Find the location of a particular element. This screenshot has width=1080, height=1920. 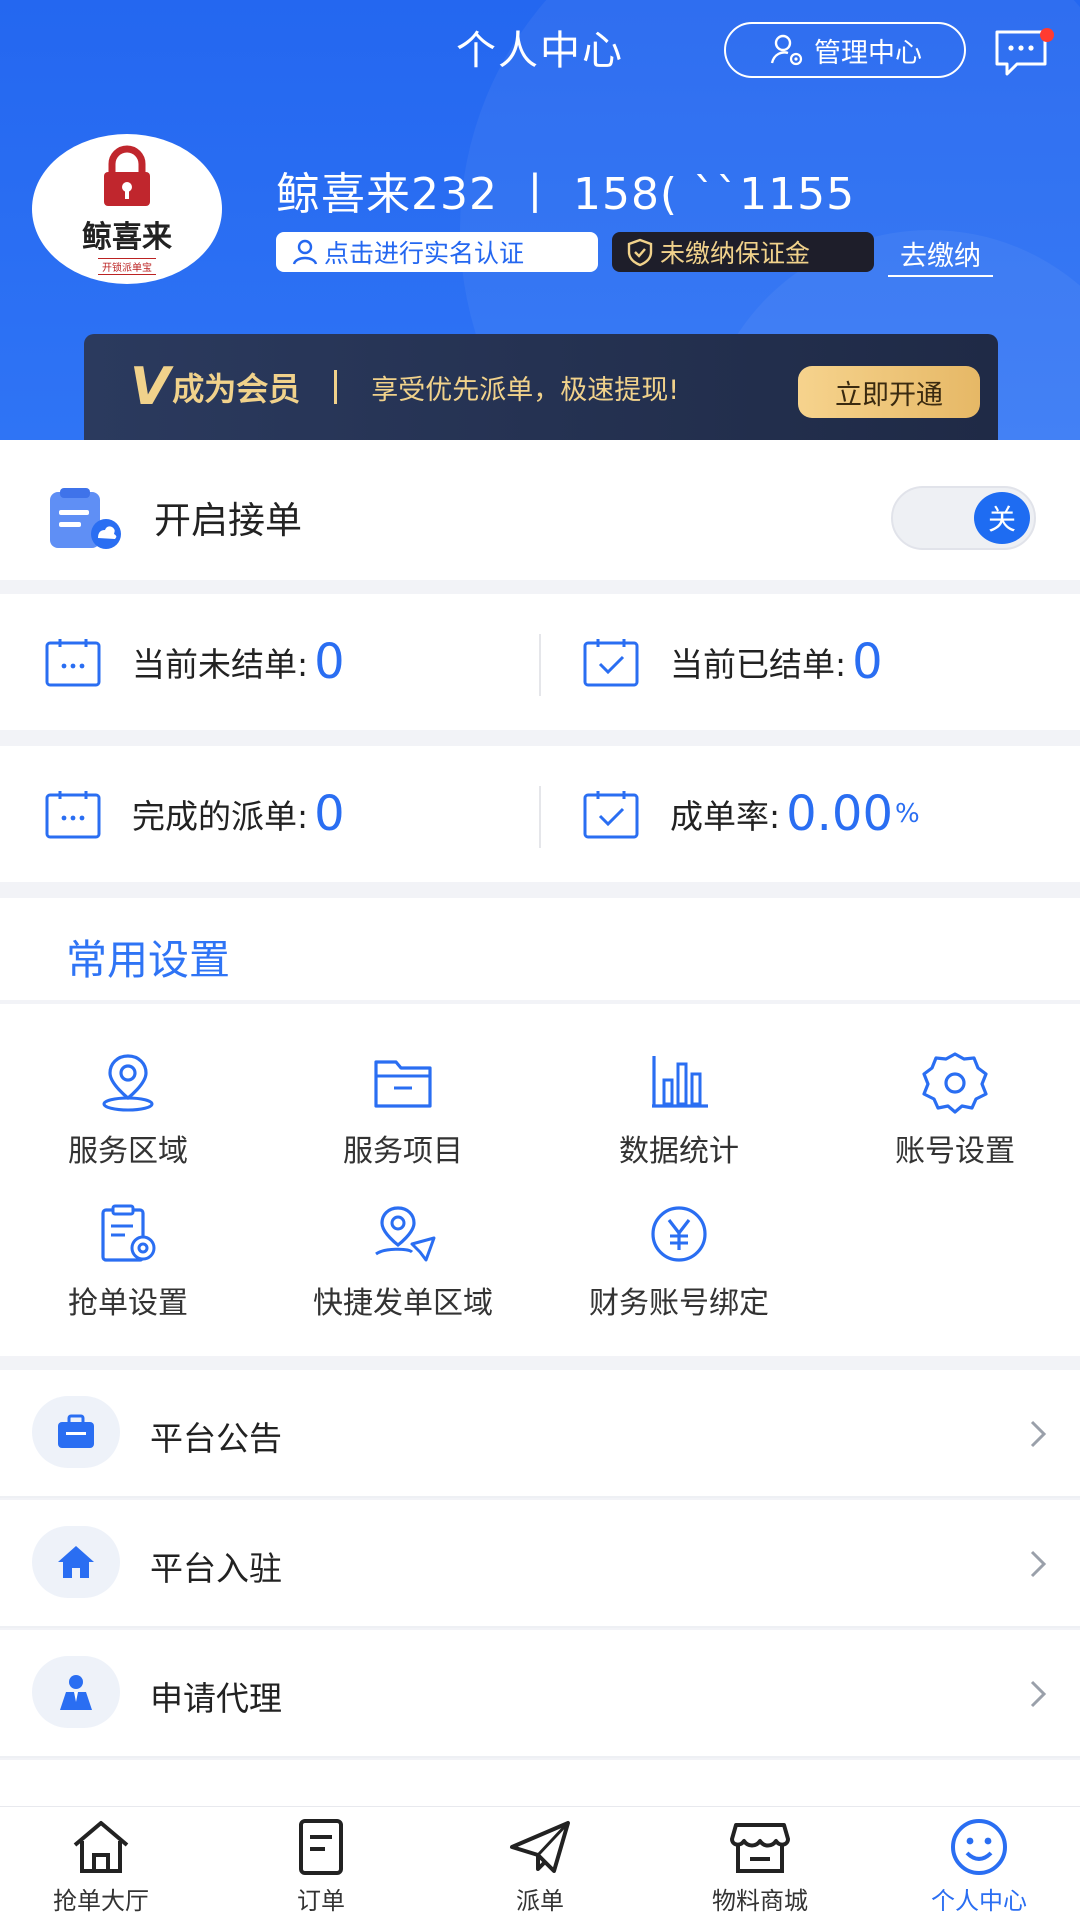

grid-item-account-settings: 账号设置 is located at coordinates (950, 1110).